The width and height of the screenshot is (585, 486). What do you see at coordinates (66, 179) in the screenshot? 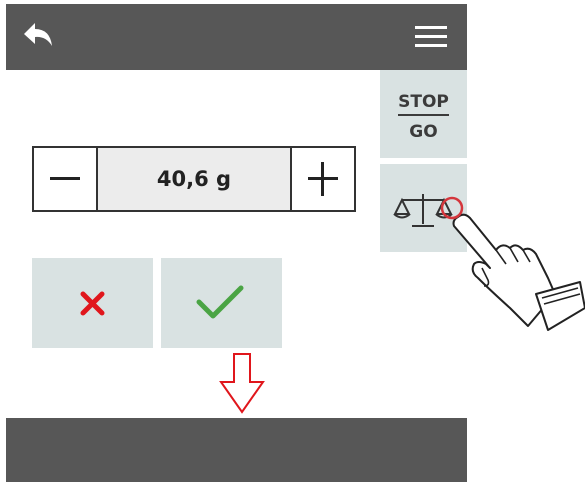
I see `decrease-button` at bounding box center [66, 179].